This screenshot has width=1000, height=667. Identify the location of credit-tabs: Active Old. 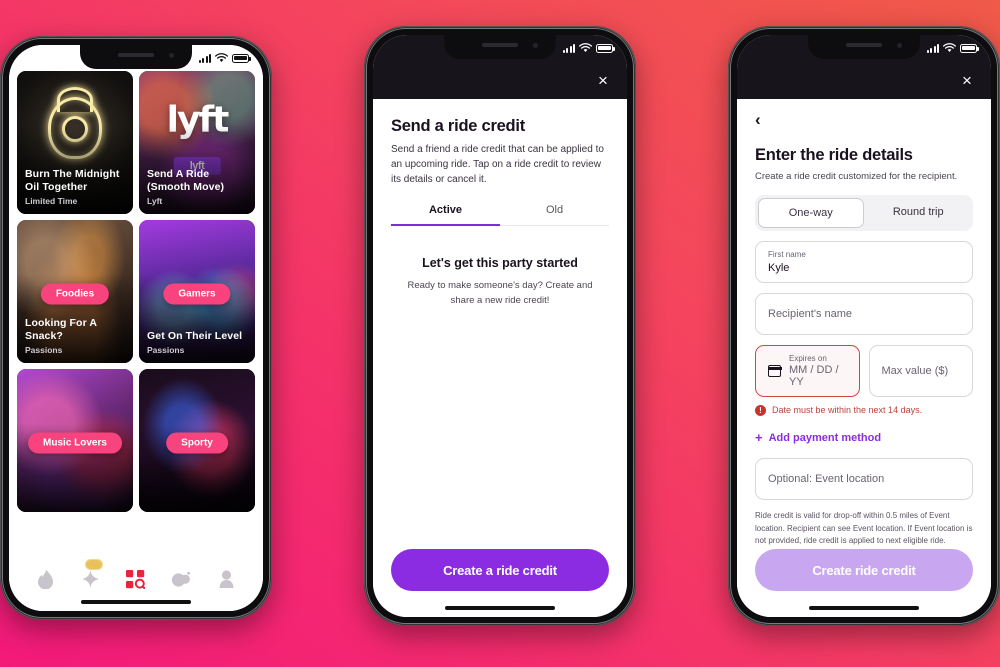
(500, 215).